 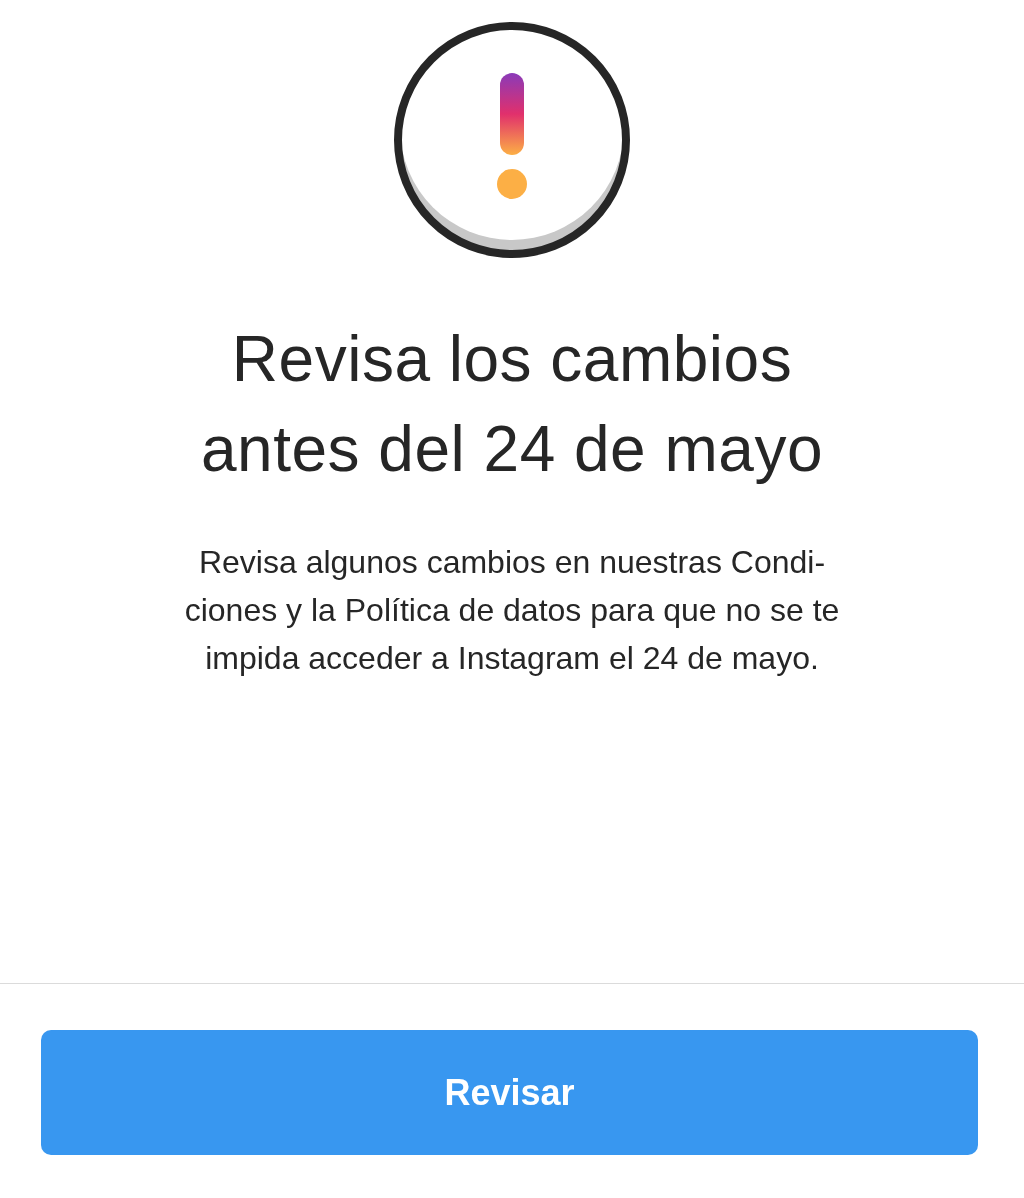 What do you see at coordinates (512, 404) in the screenshot?
I see `heading: Revisa los cambios antes del 24 de mayo` at bounding box center [512, 404].